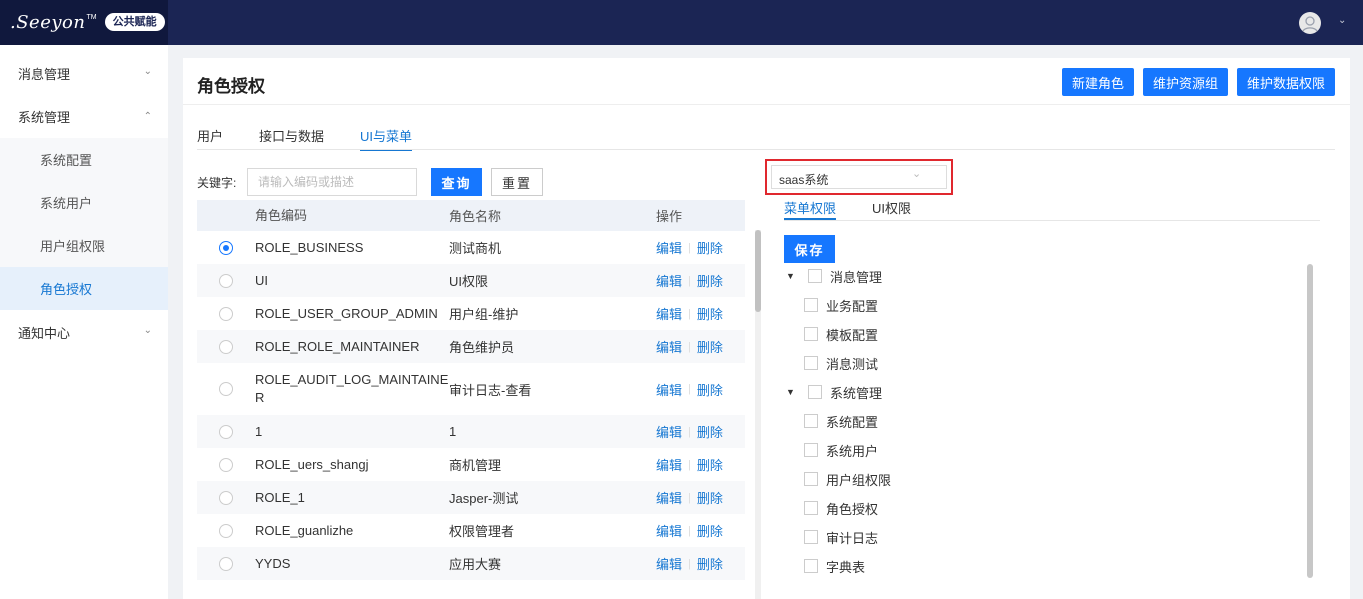 This screenshot has width=1363, height=599. Describe the element at coordinates (847, 479) in the screenshot. I see `tree-node-item: 用户组权限` at that location.